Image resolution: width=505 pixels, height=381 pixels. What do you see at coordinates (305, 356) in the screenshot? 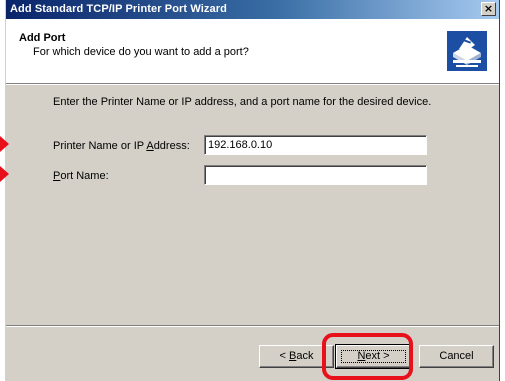
I see `button-text: ack` at bounding box center [305, 356].